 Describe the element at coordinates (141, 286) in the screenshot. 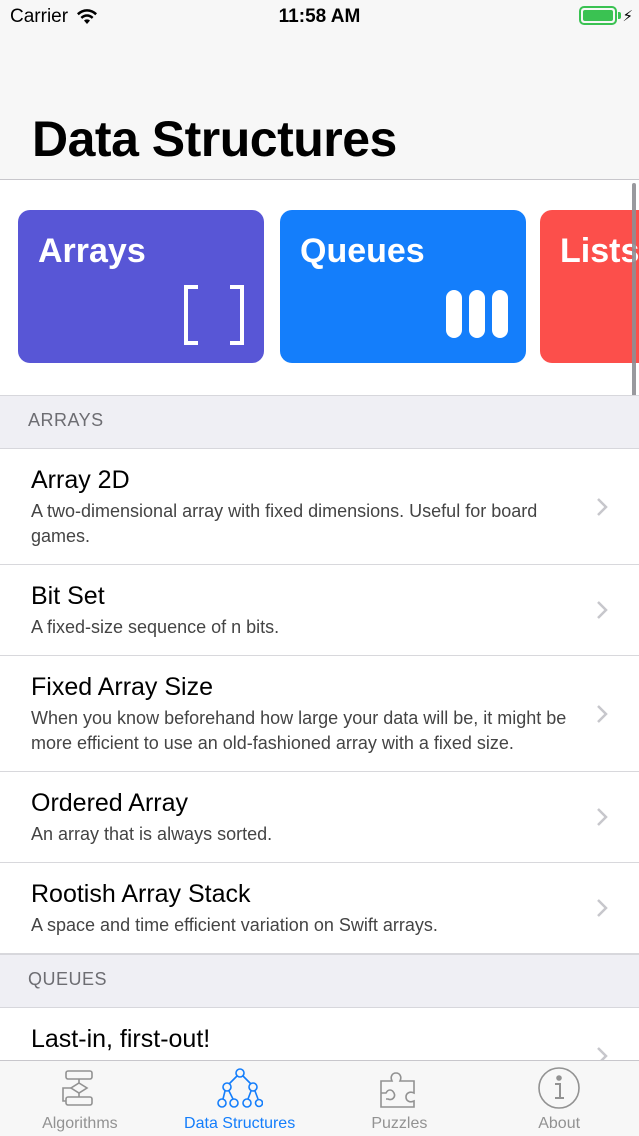

I see `card-arrays: Arrays` at that location.